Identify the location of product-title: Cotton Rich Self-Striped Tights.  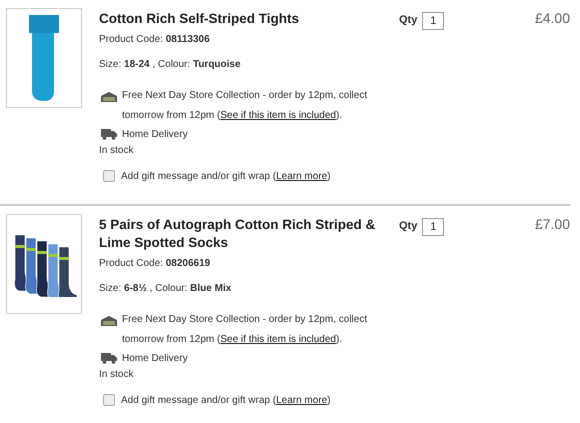
(242, 19).